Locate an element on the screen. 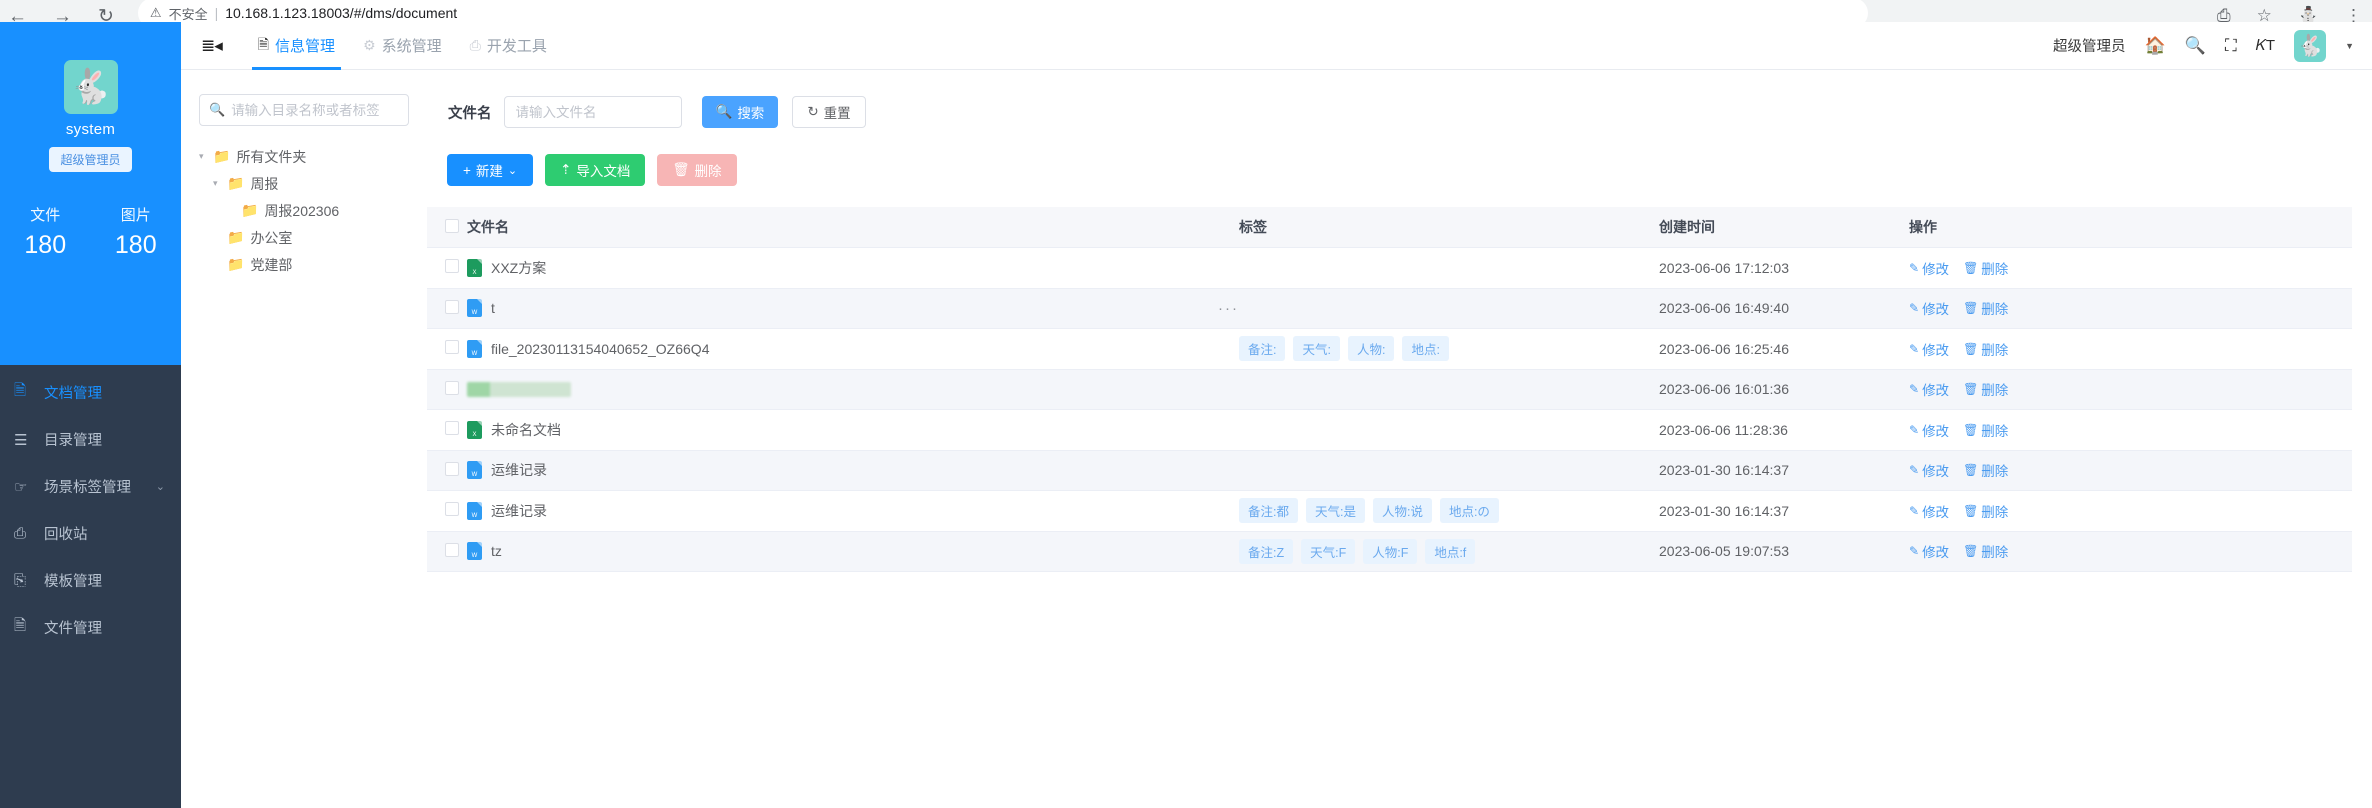  star-icon: ☆ is located at coordinates (2264, 14).